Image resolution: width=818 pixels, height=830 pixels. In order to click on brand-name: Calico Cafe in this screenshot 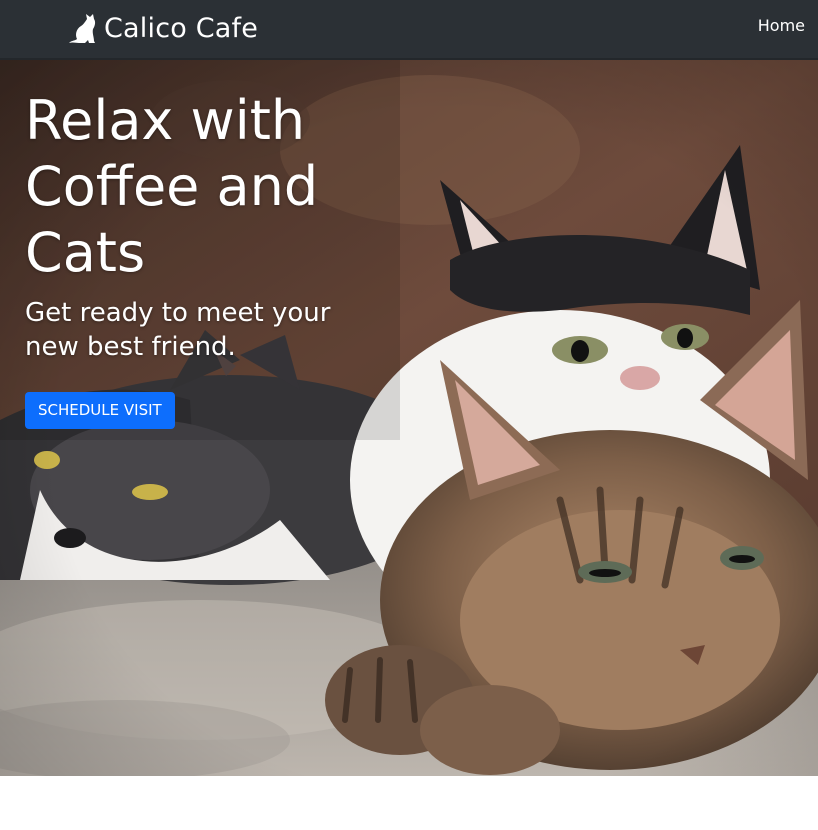, I will do `click(181, 28)`.